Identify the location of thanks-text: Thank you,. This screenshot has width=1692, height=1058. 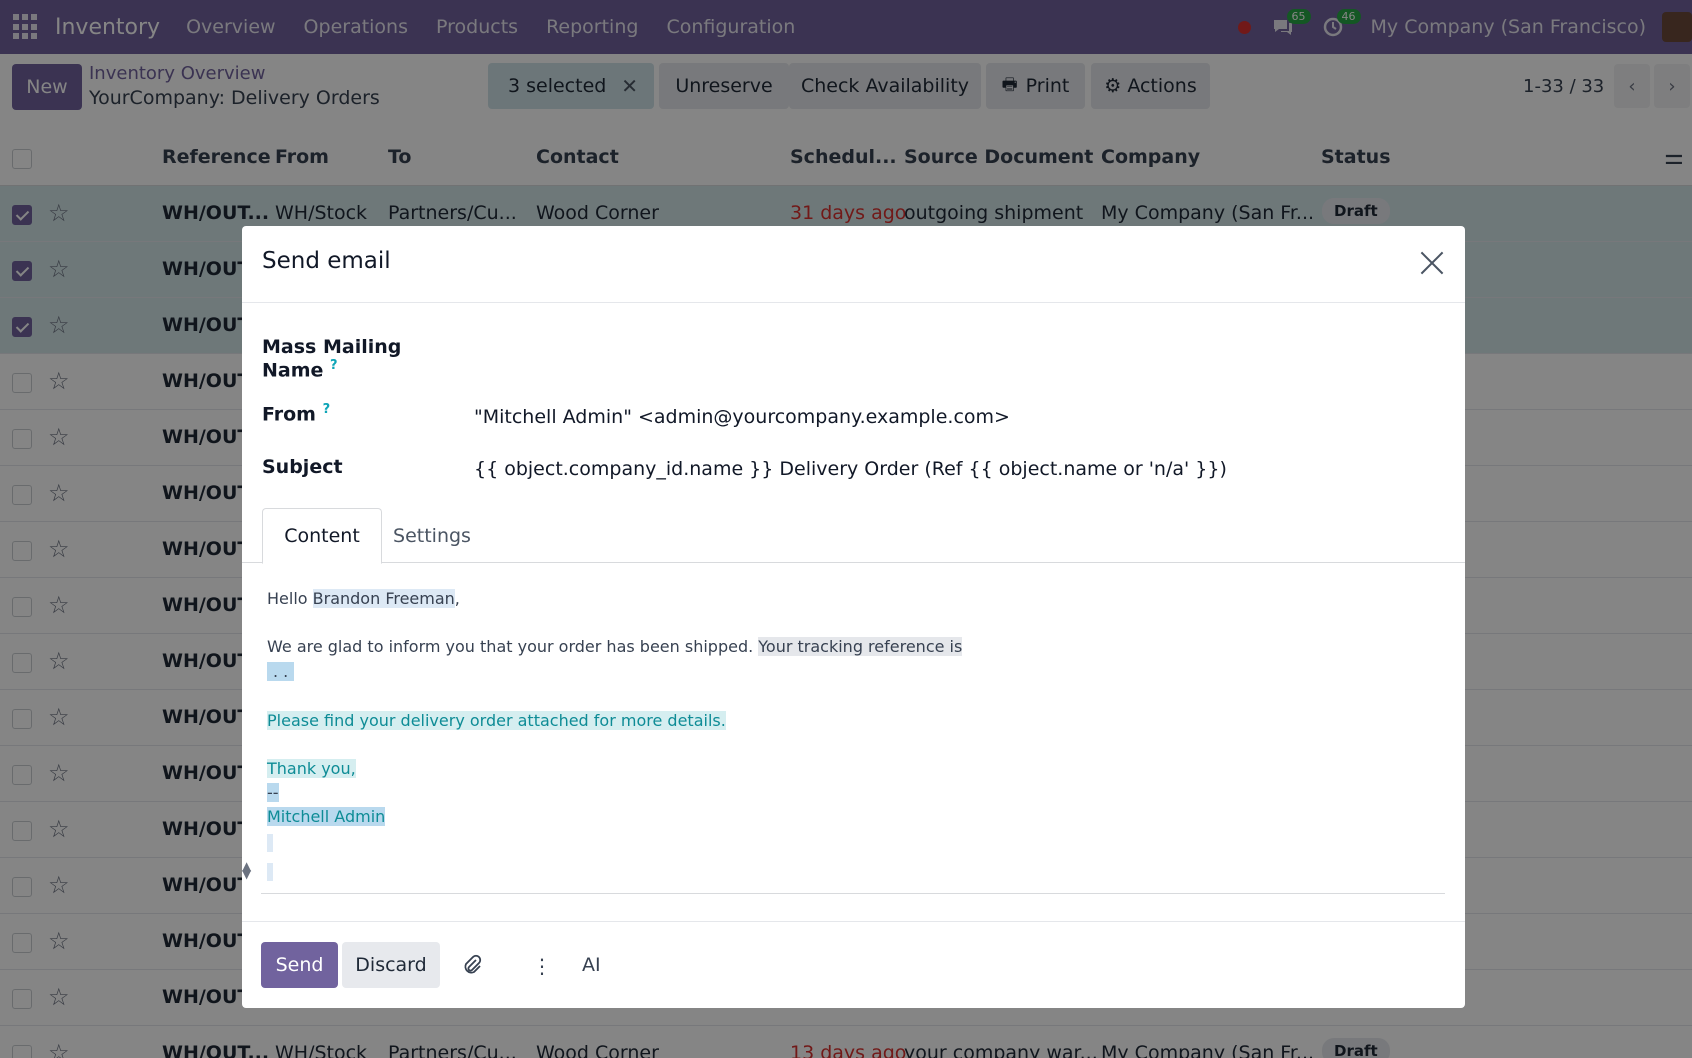
(311, 768).